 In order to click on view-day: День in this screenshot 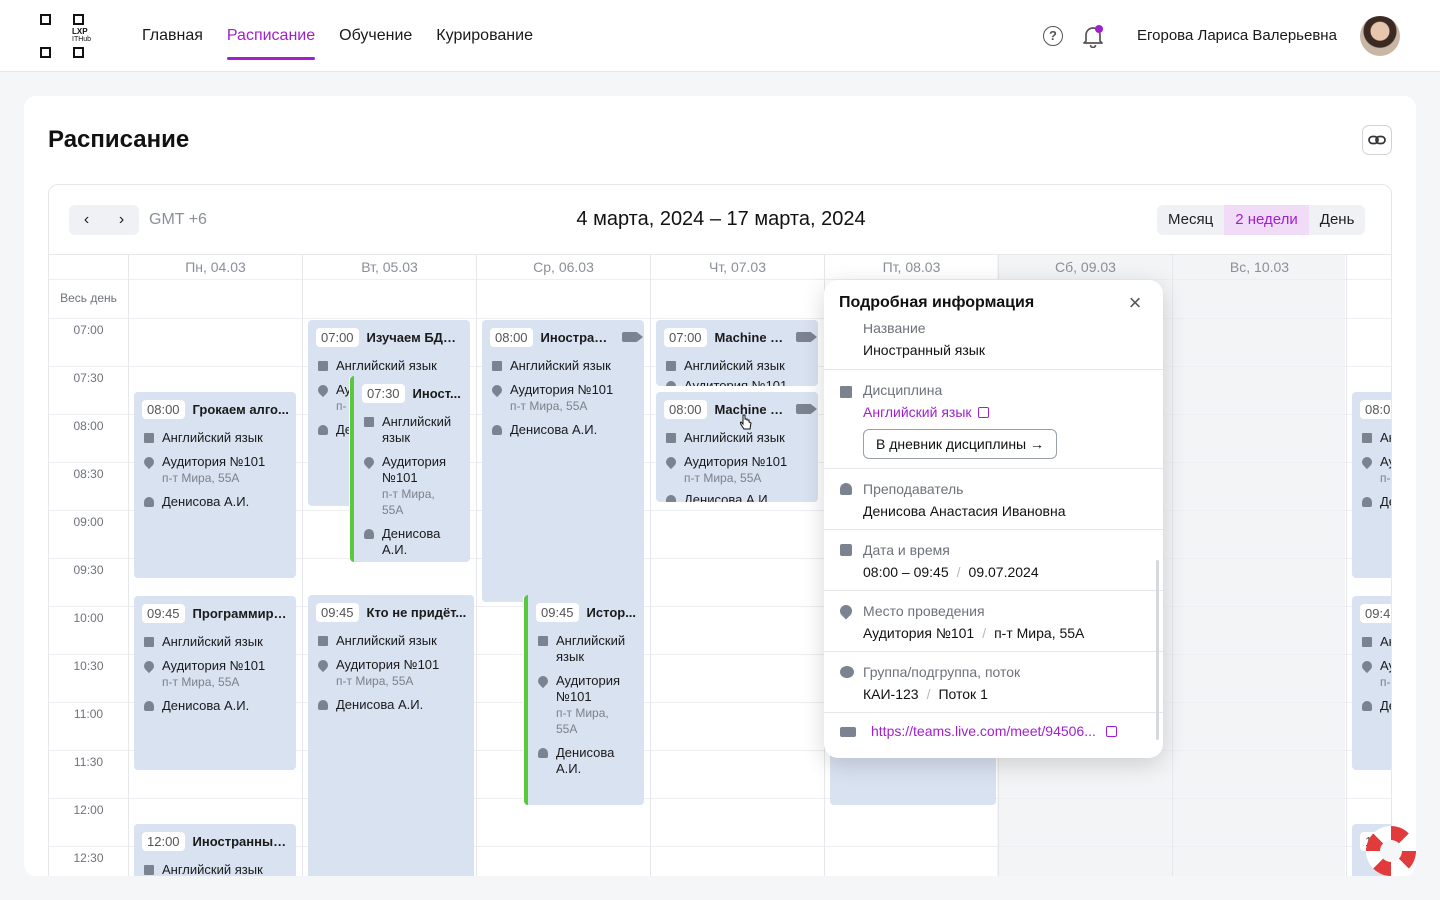, I will do `click(1337, 220)`.